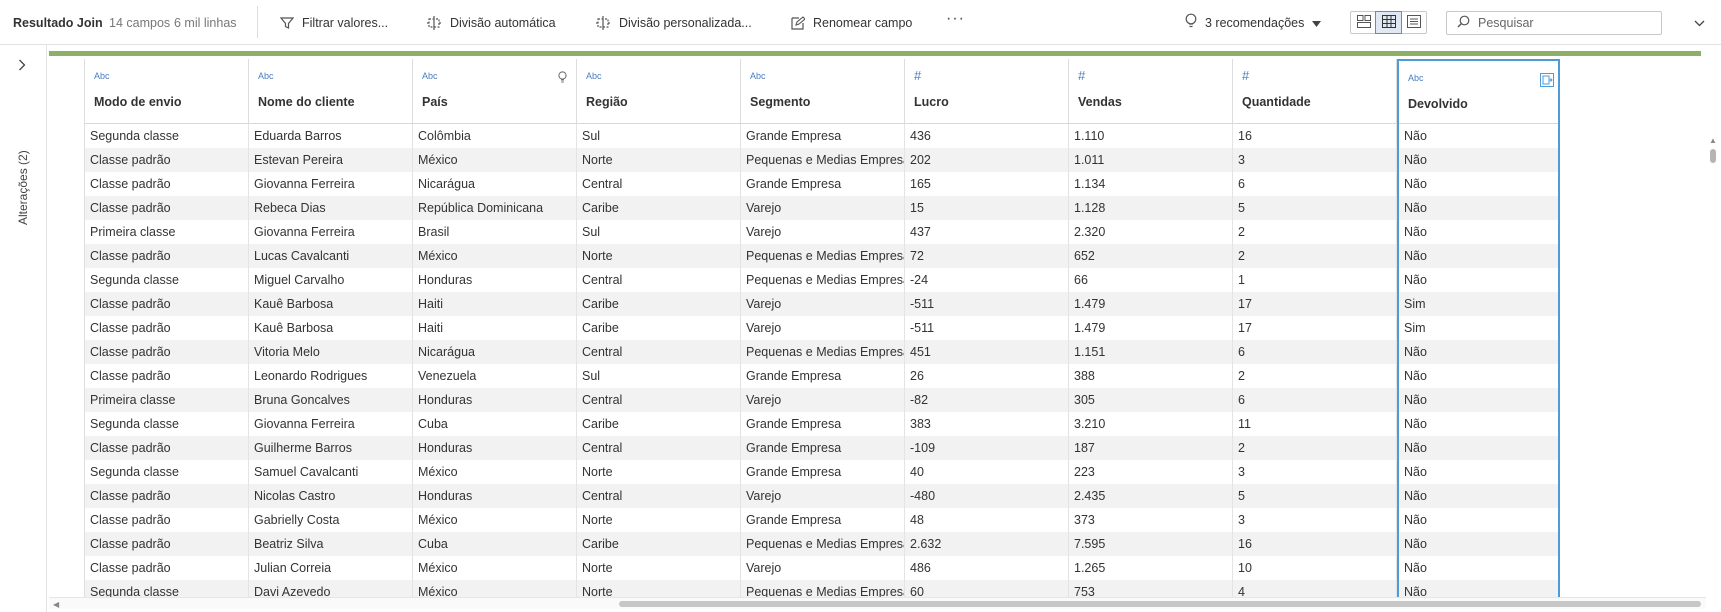  Describe the element at coordinates (987, 424) in the screenshot. I see `table-cell: 383` at that location.